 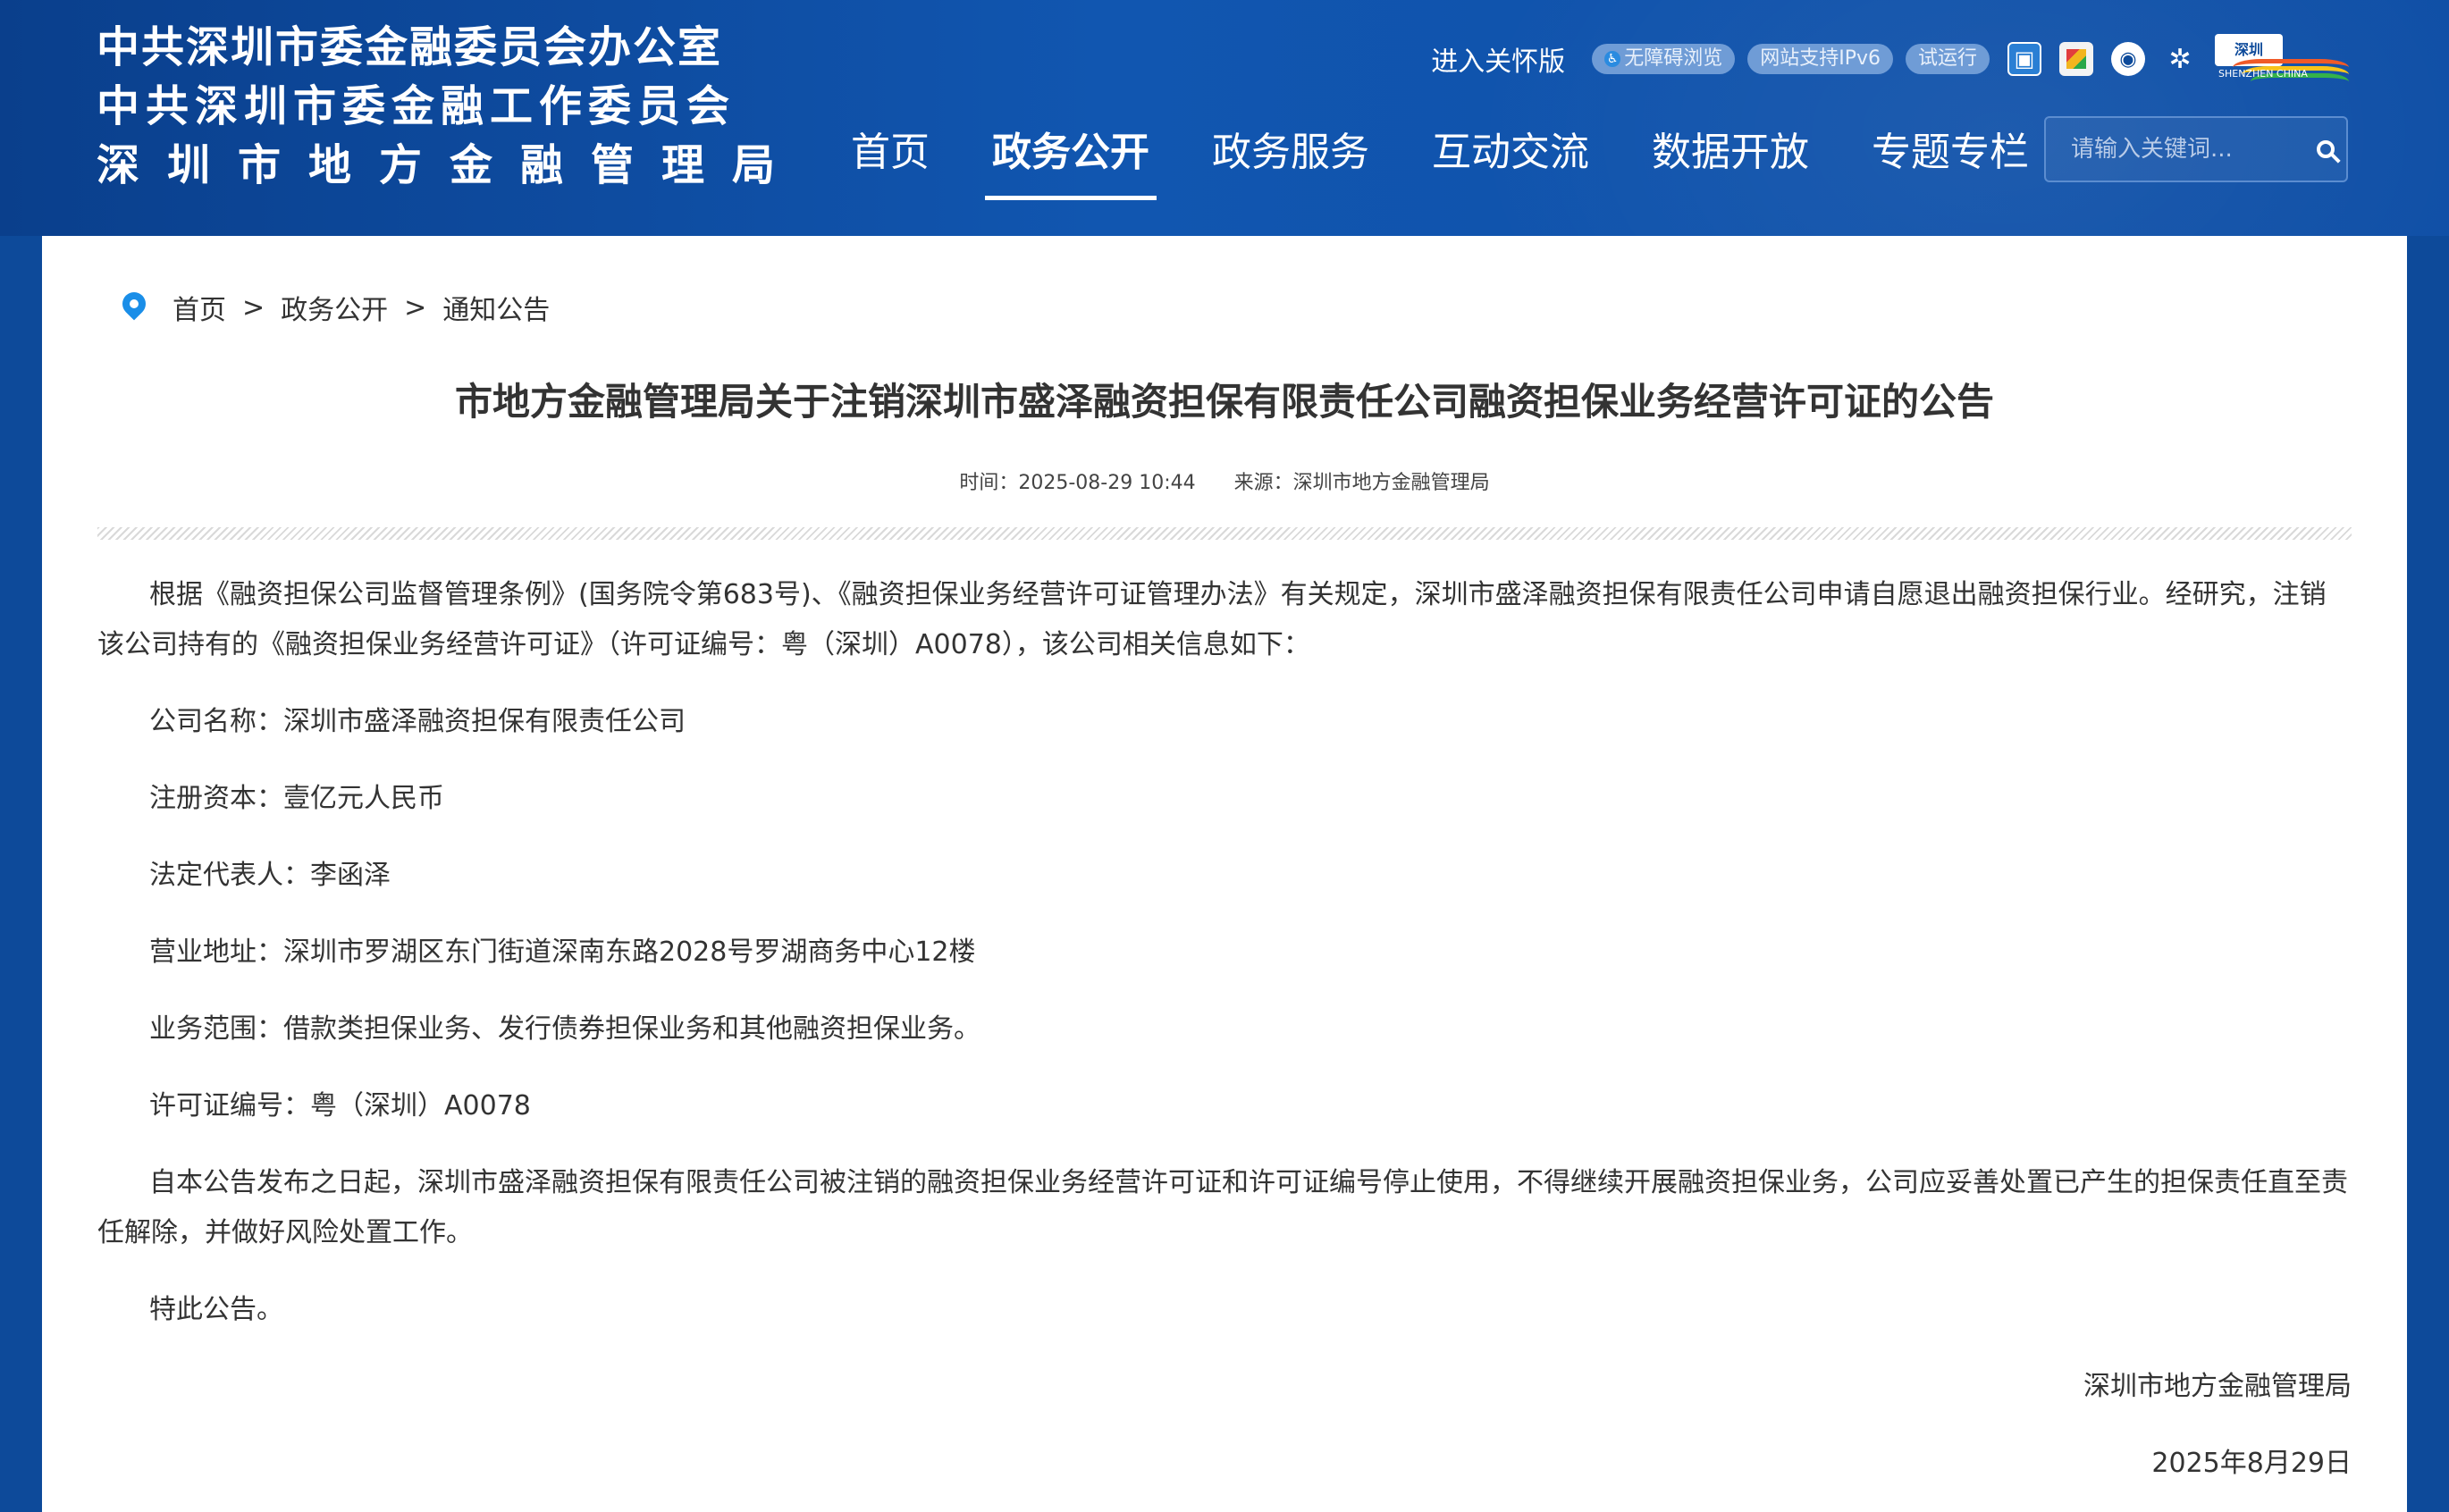 I want to click on search-icon, so click(x=2326, y=149).